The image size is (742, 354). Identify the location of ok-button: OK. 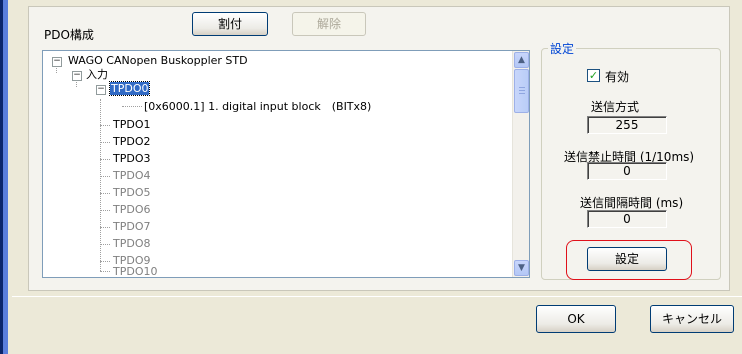
(576, 319).